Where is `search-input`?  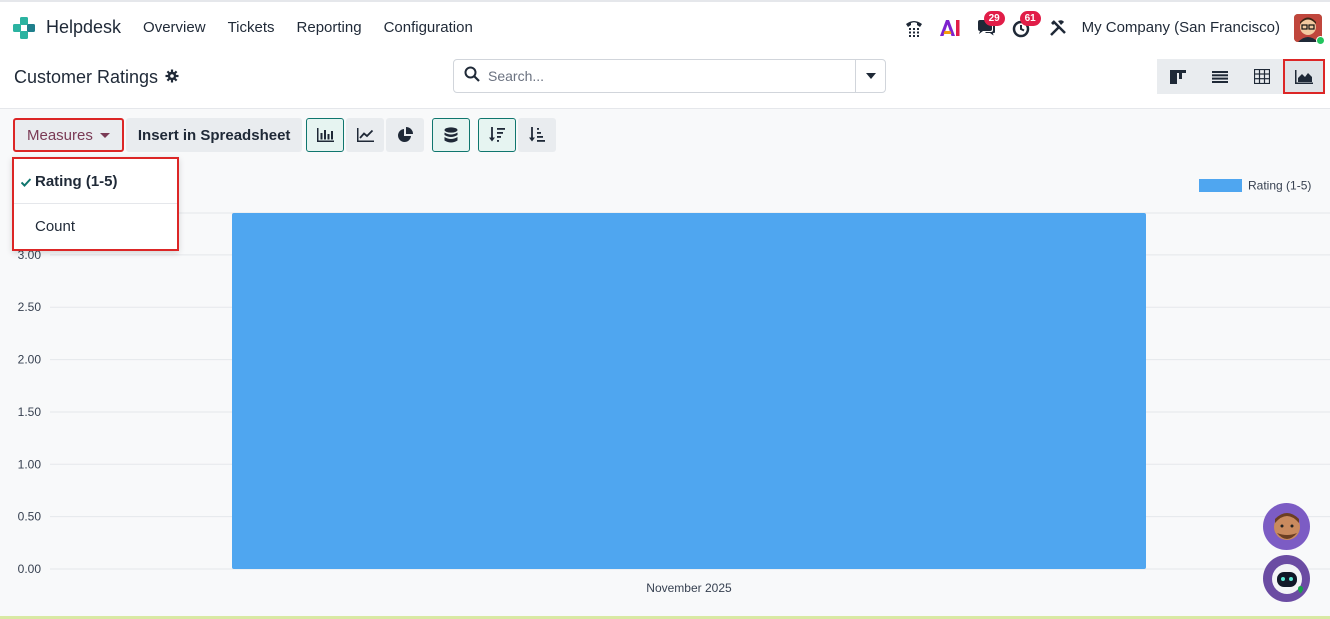 search-input is located at coordinates (668, 76).